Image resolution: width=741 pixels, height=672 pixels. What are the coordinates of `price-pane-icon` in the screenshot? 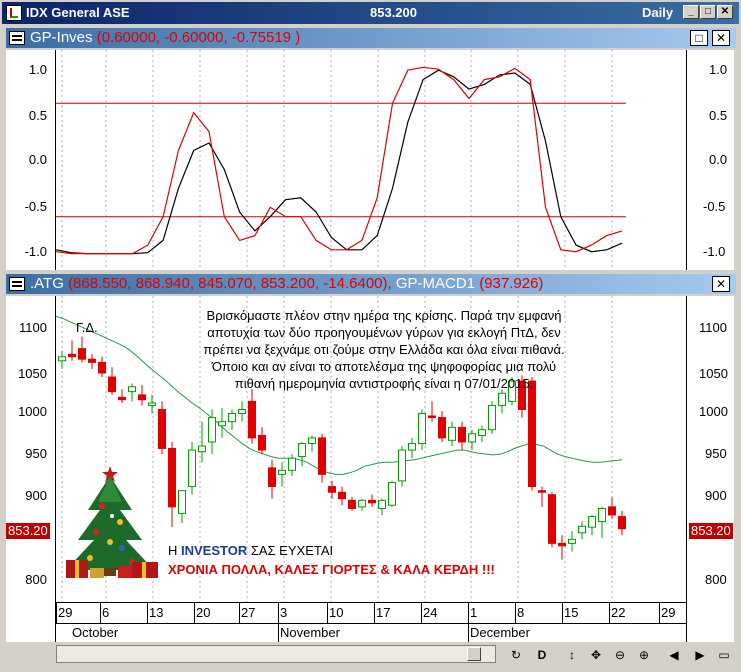 It's located at (17, 284).